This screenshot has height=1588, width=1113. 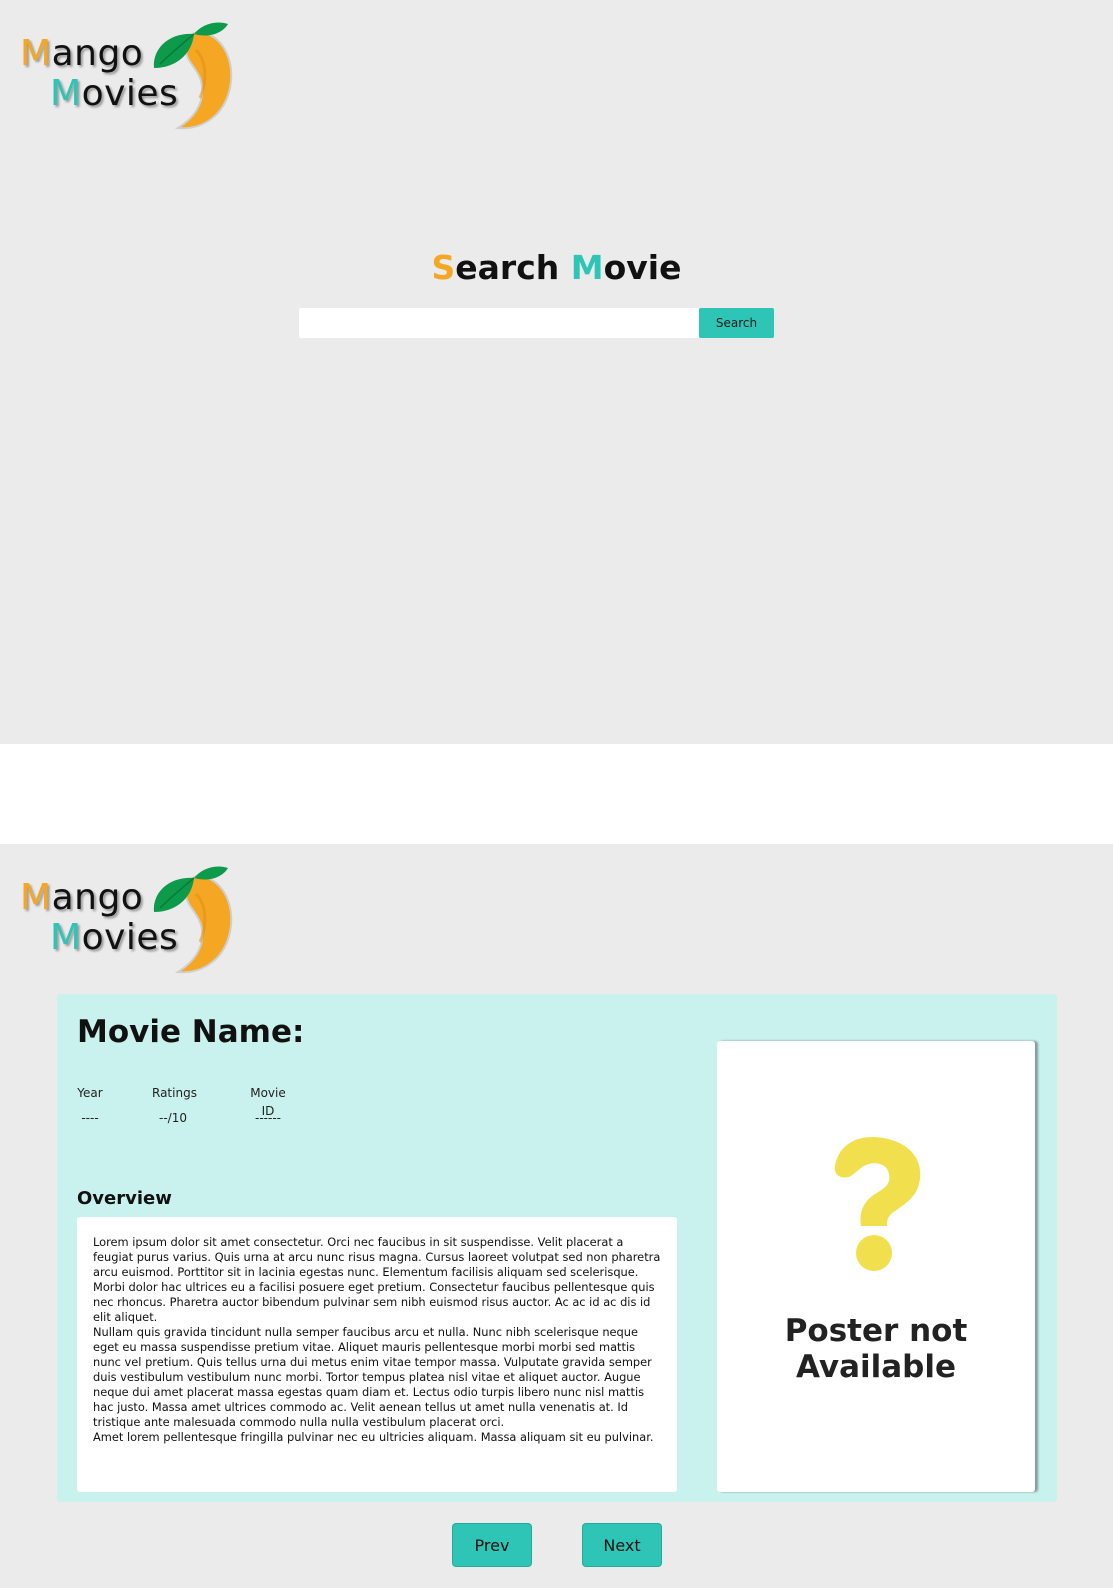 I want to click on search-title: Search Movie, so click(x=556, y=268).